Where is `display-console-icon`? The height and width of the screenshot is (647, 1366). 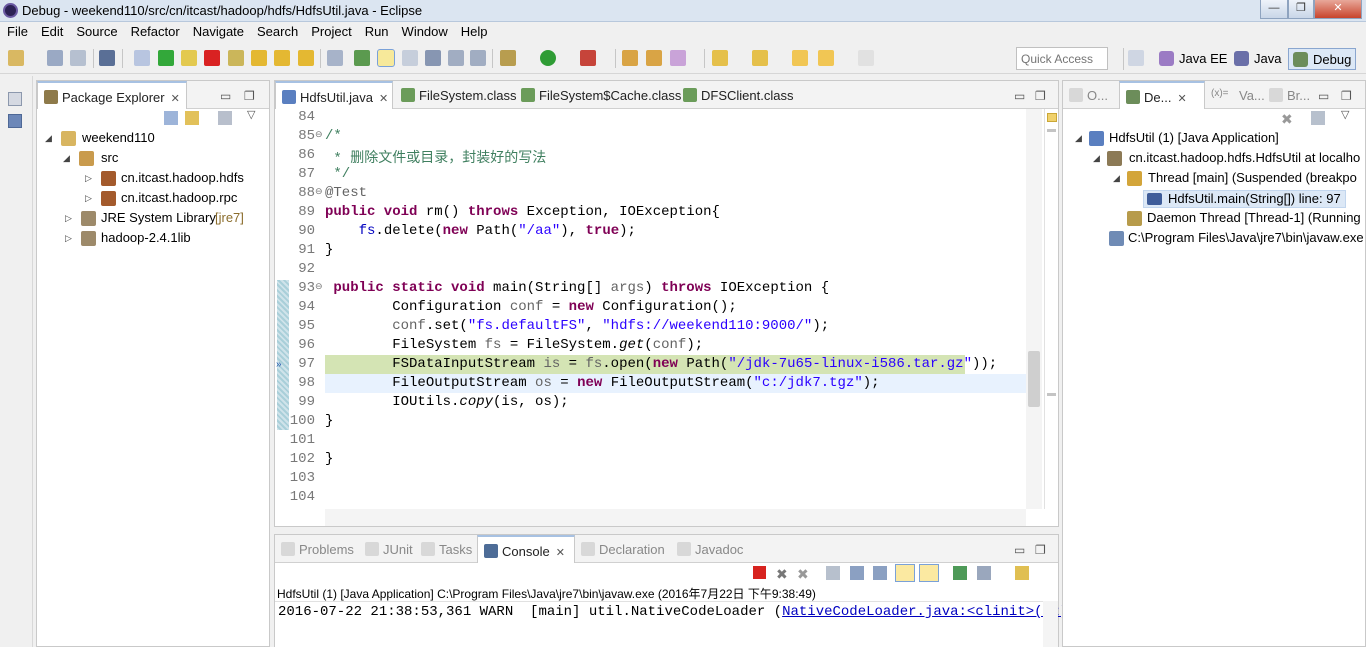
display-console-icon is located at coordinates (984, 573).